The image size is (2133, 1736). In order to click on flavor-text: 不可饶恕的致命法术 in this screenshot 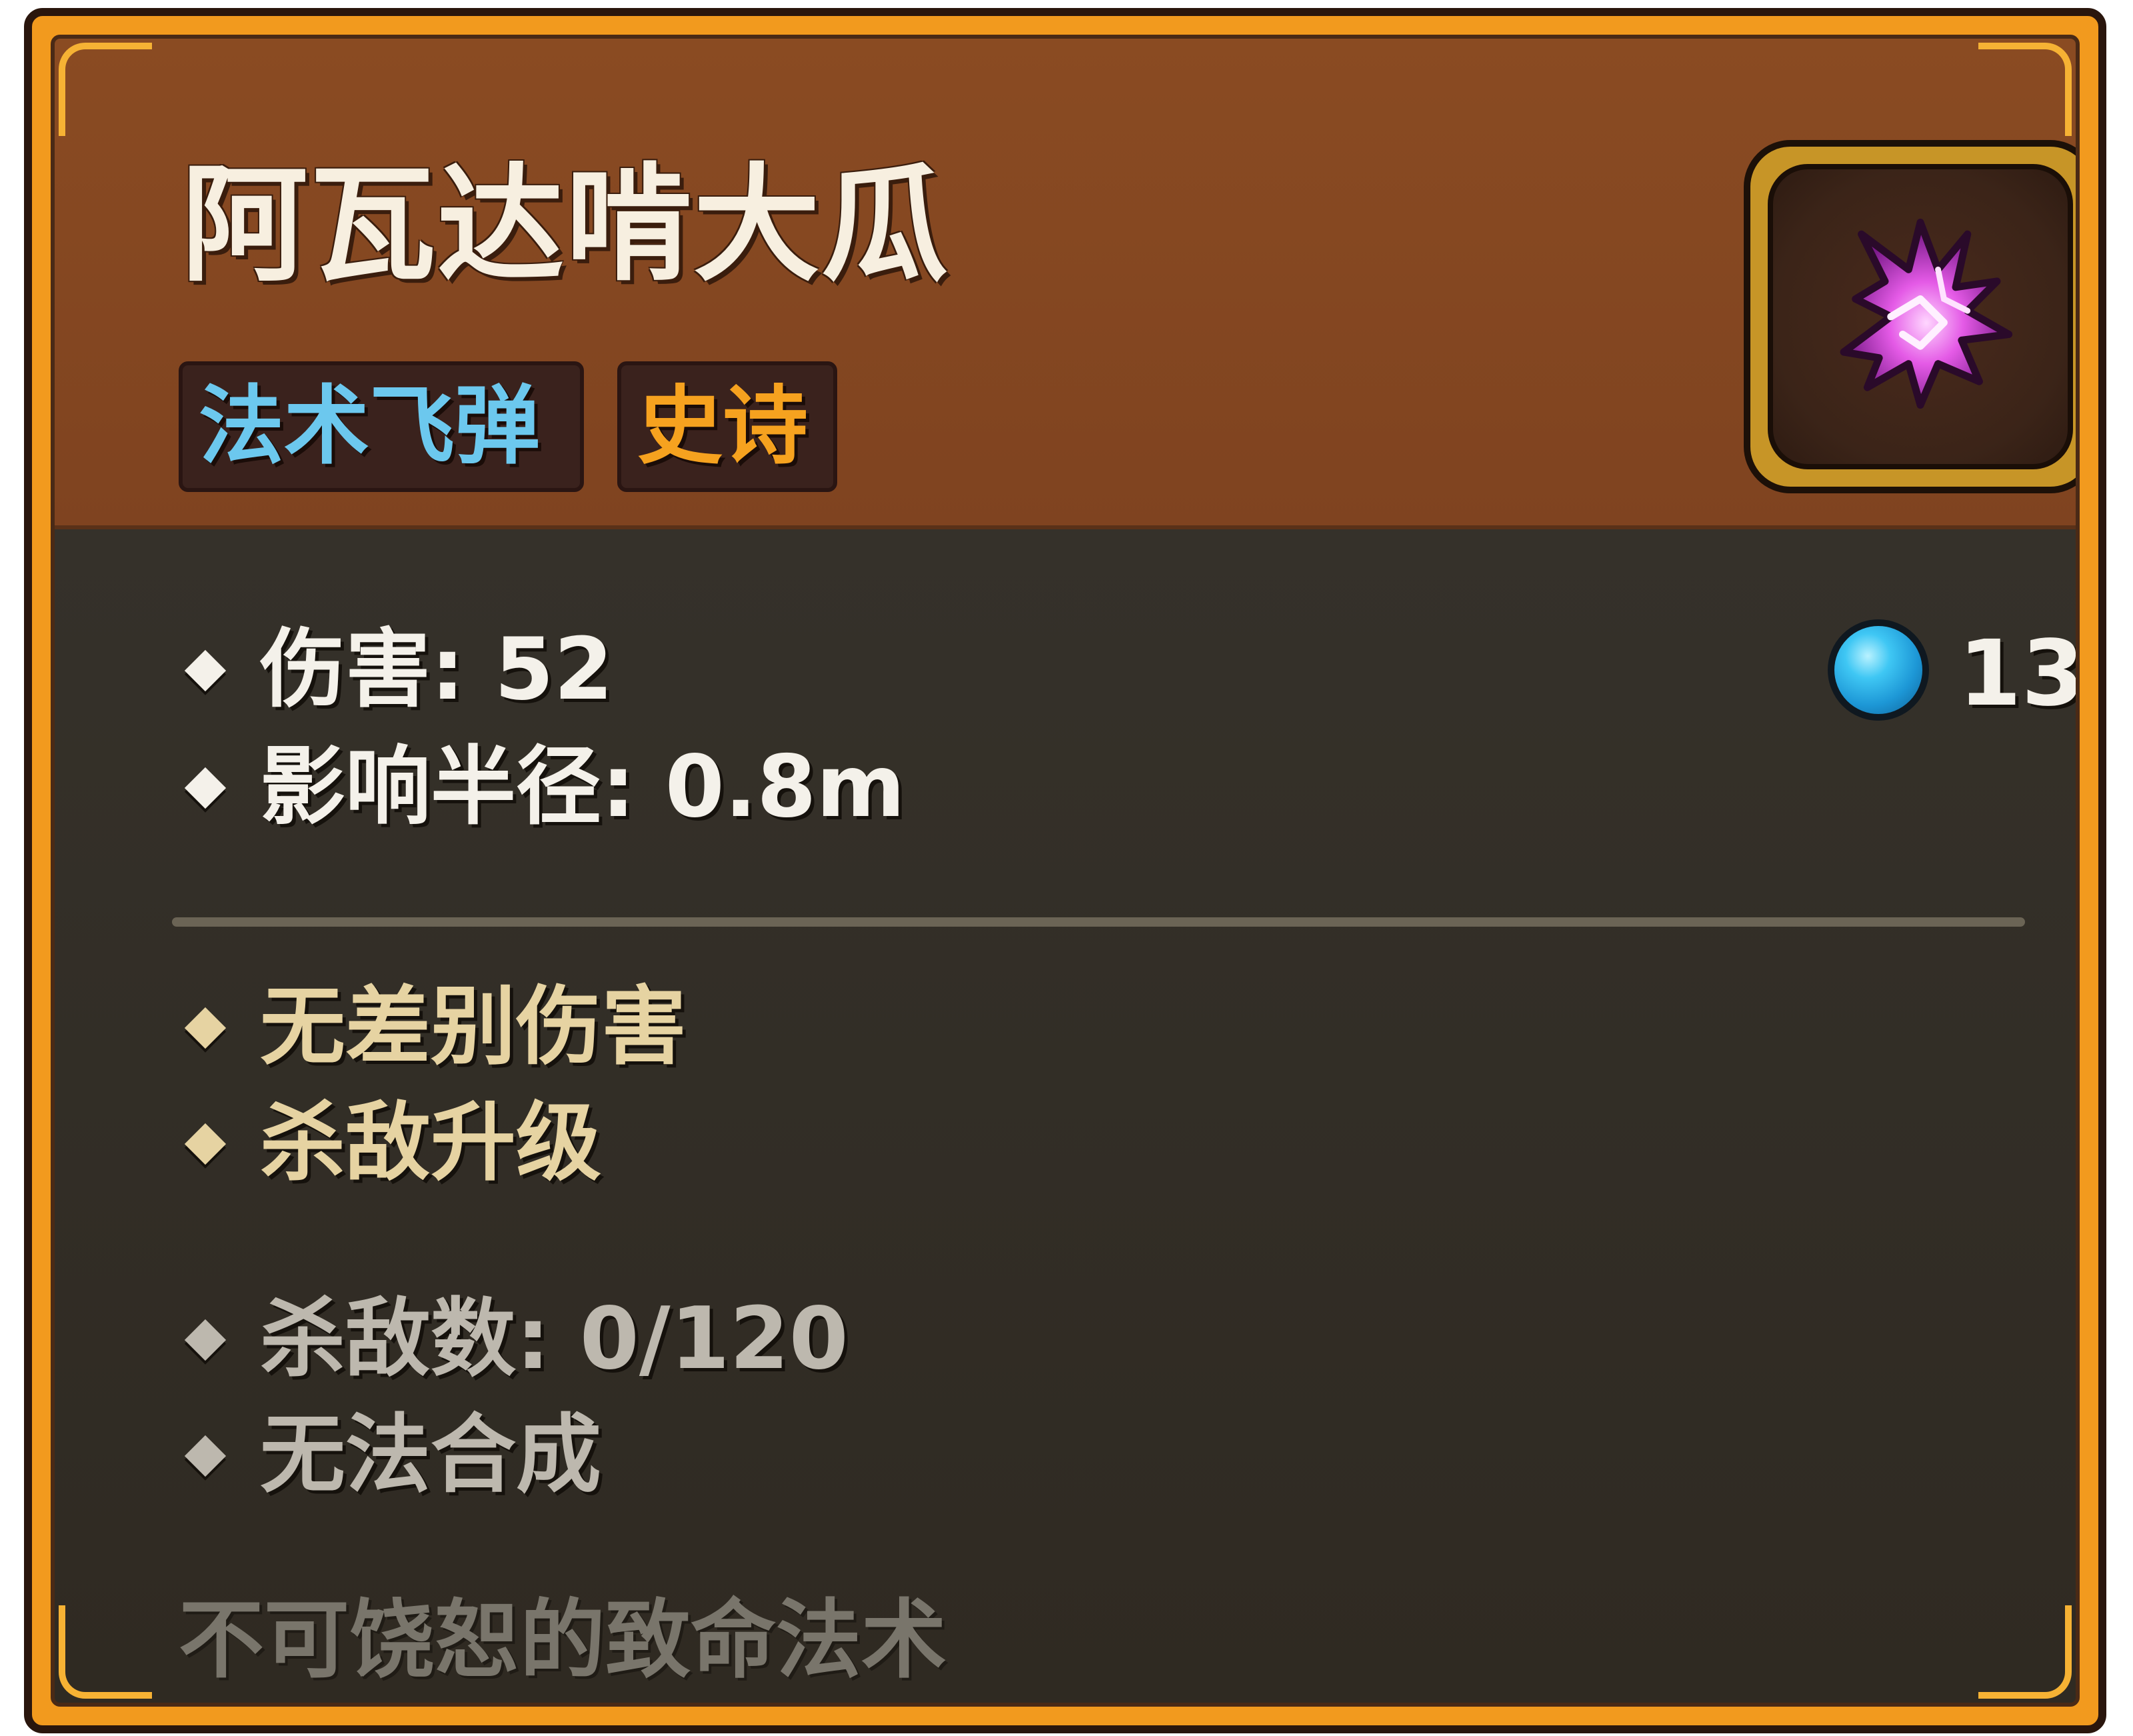, I will do `click(563, 1640)`.